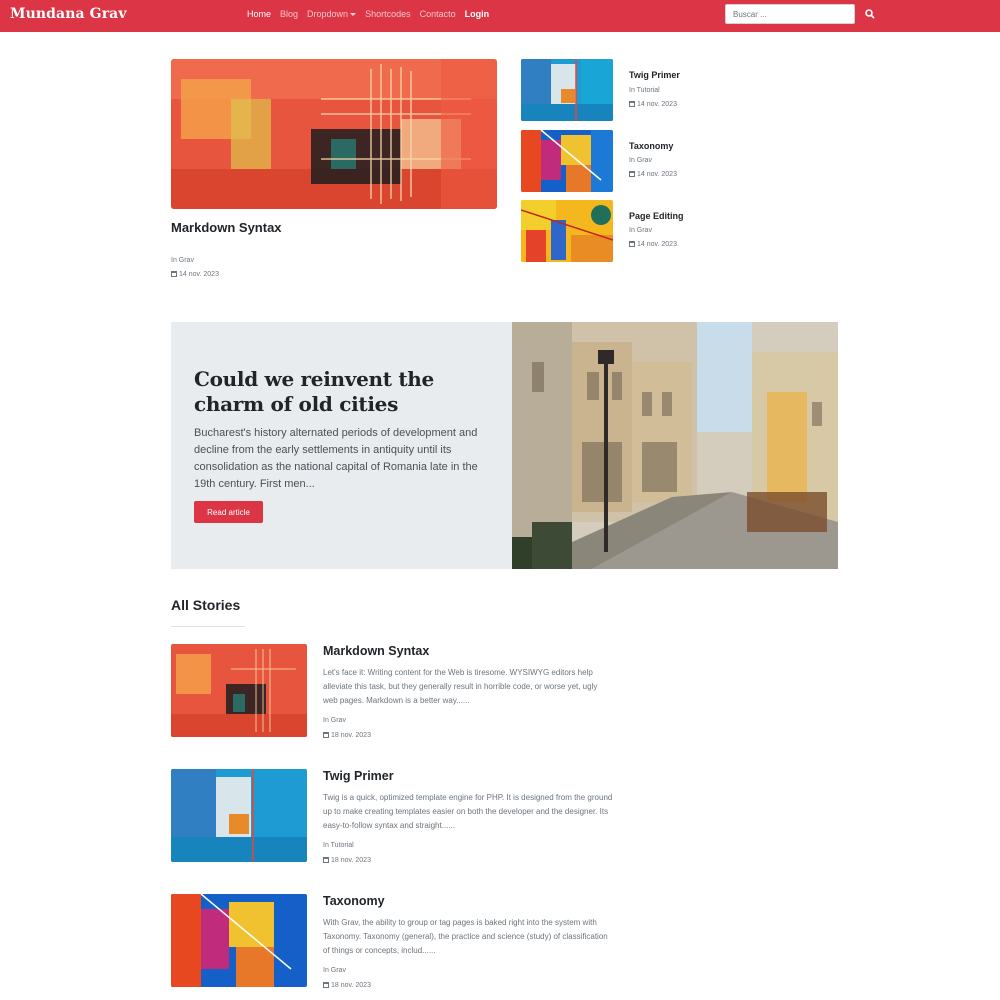 This screenshot has width=1000, height=1000. Describe the element at coordinates (228, 512) in the screenshot. I see `read-article-button: Read article` at that location.